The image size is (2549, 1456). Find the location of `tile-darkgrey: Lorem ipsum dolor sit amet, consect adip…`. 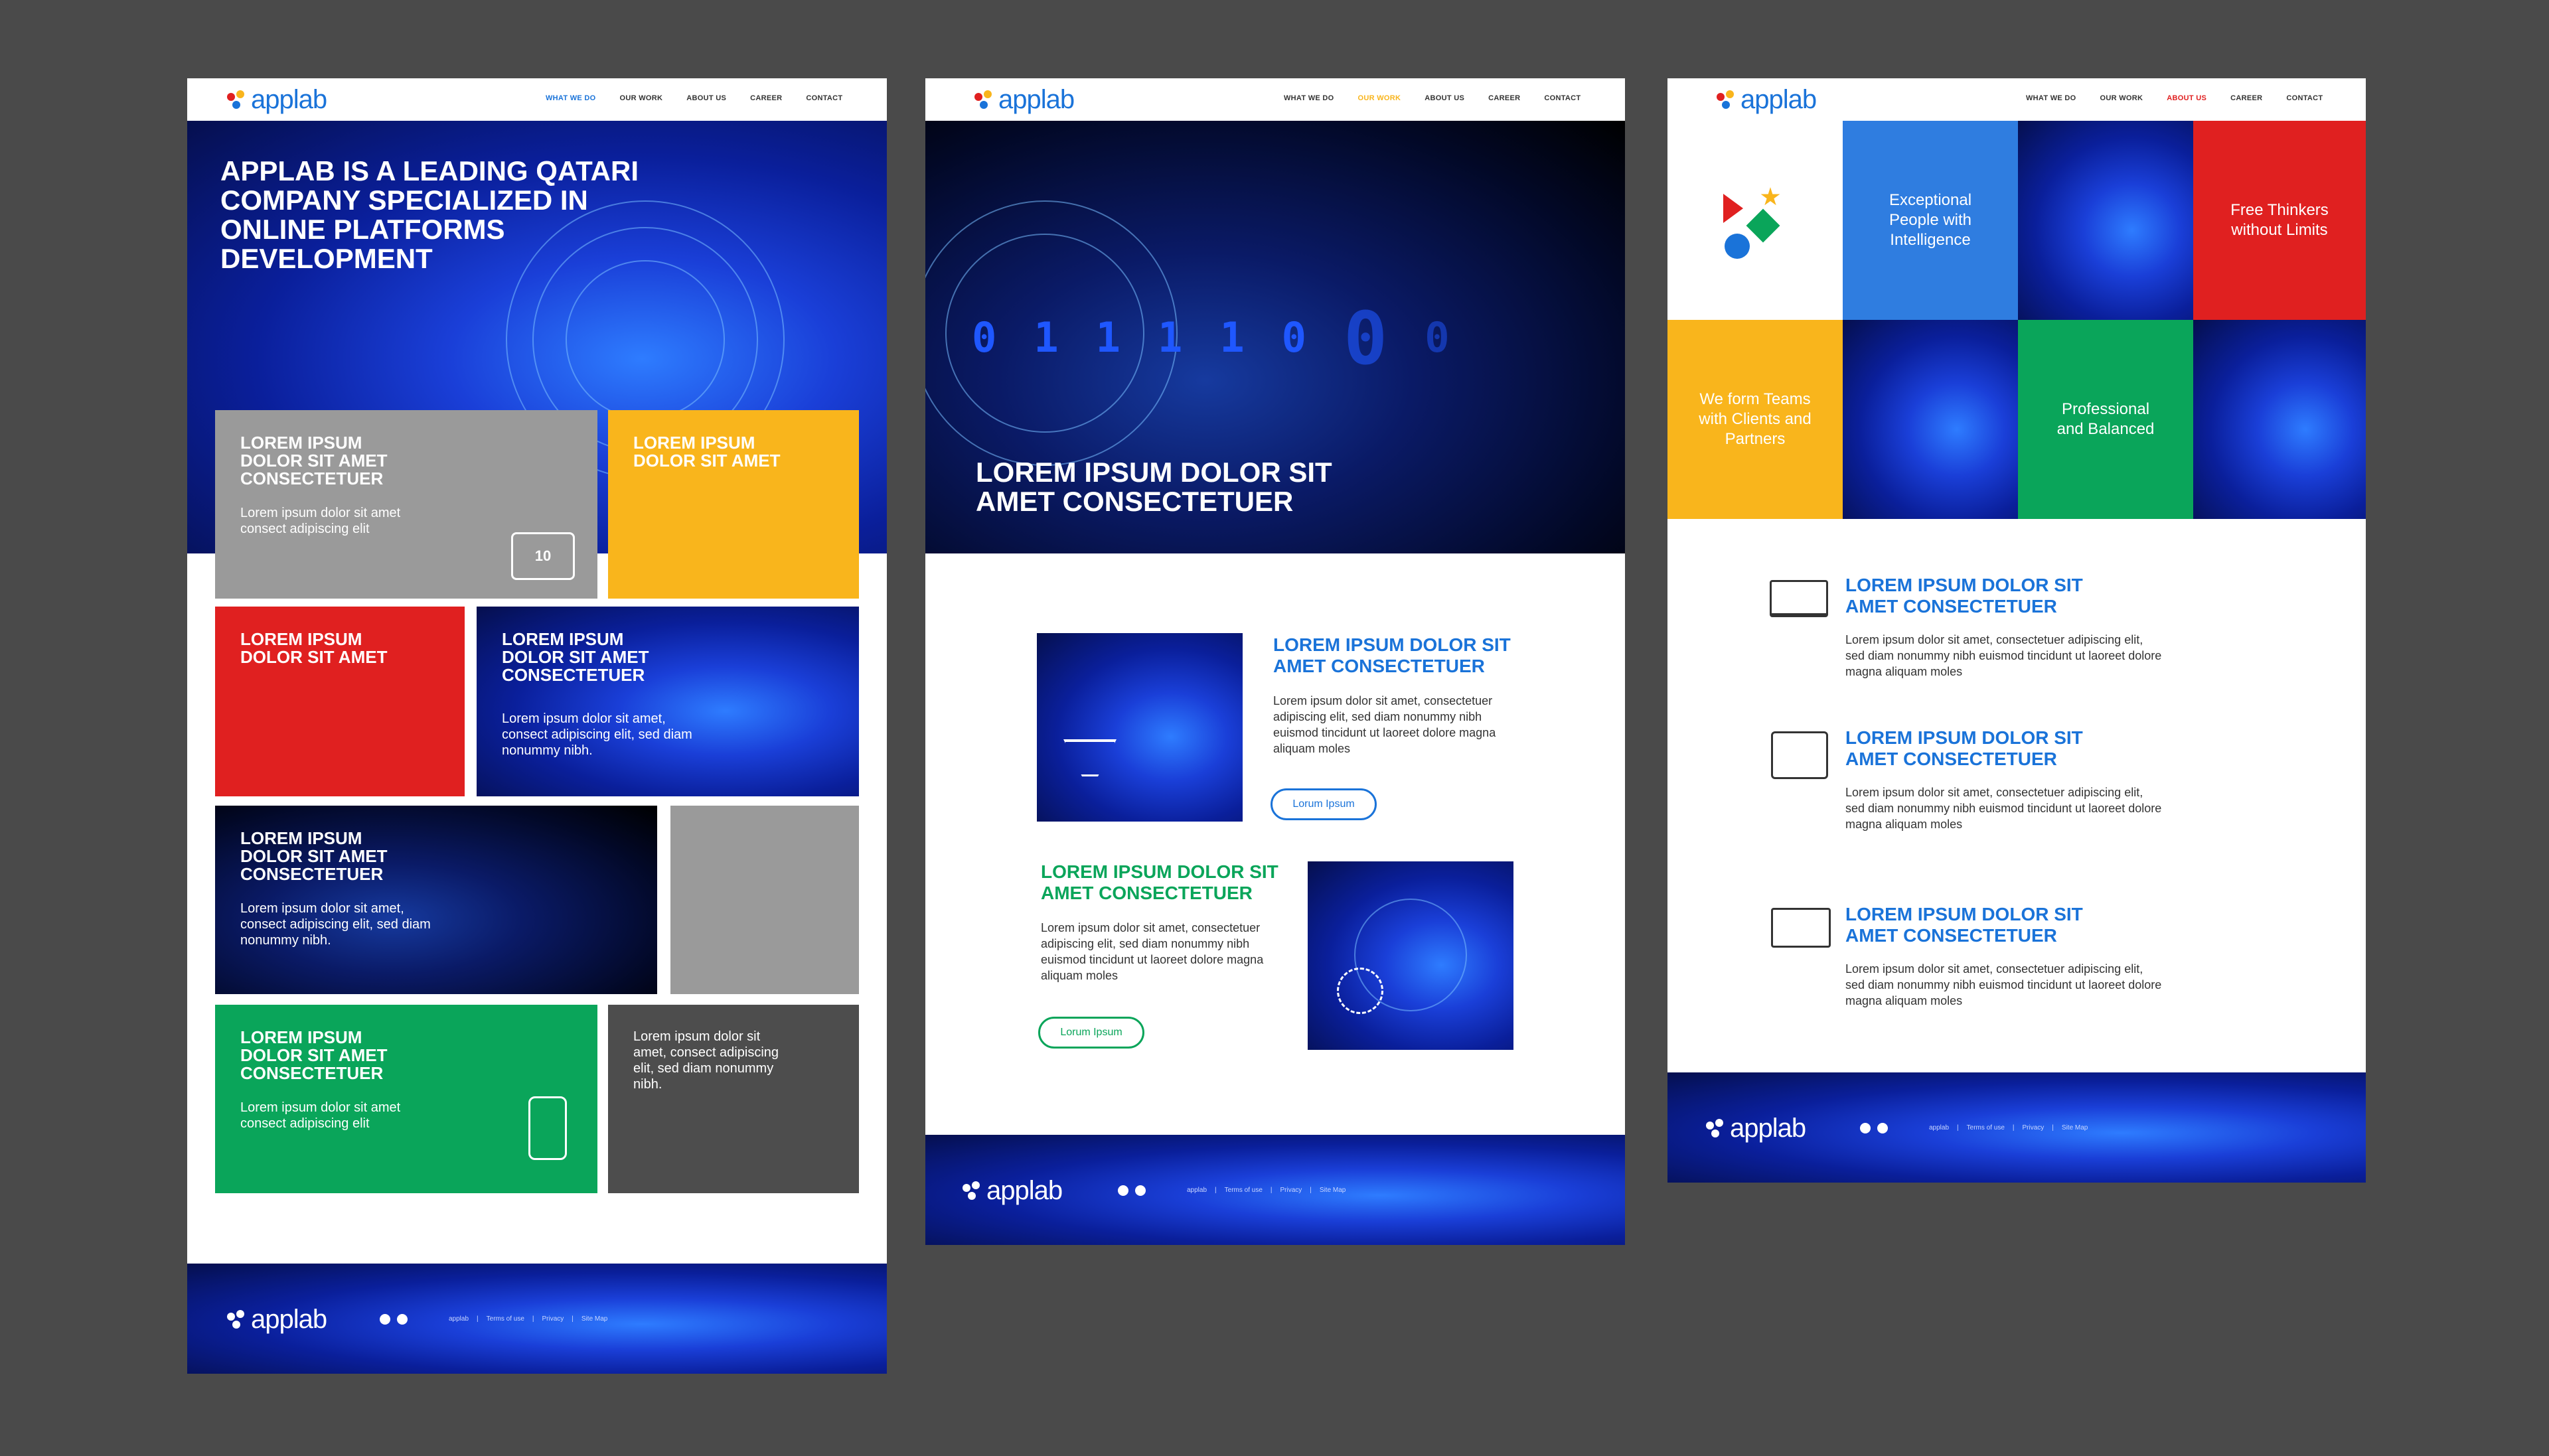

tile-darkgrey: Lorem ipsum dolor sit amet, consect adip… is located at coordinates (733, 1099).